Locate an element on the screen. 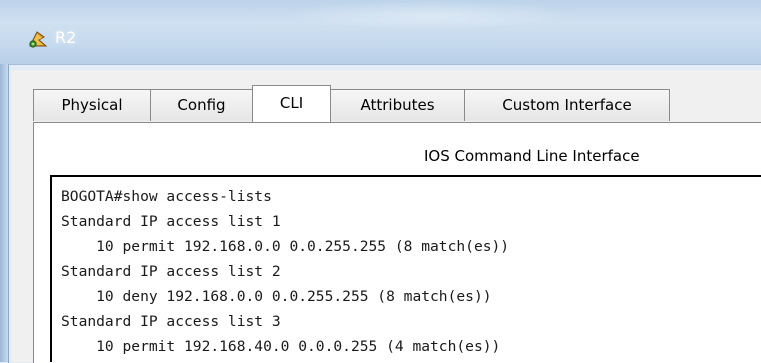  terminal-line: Standard IP access list 2 is located at coordinates (171, 271).